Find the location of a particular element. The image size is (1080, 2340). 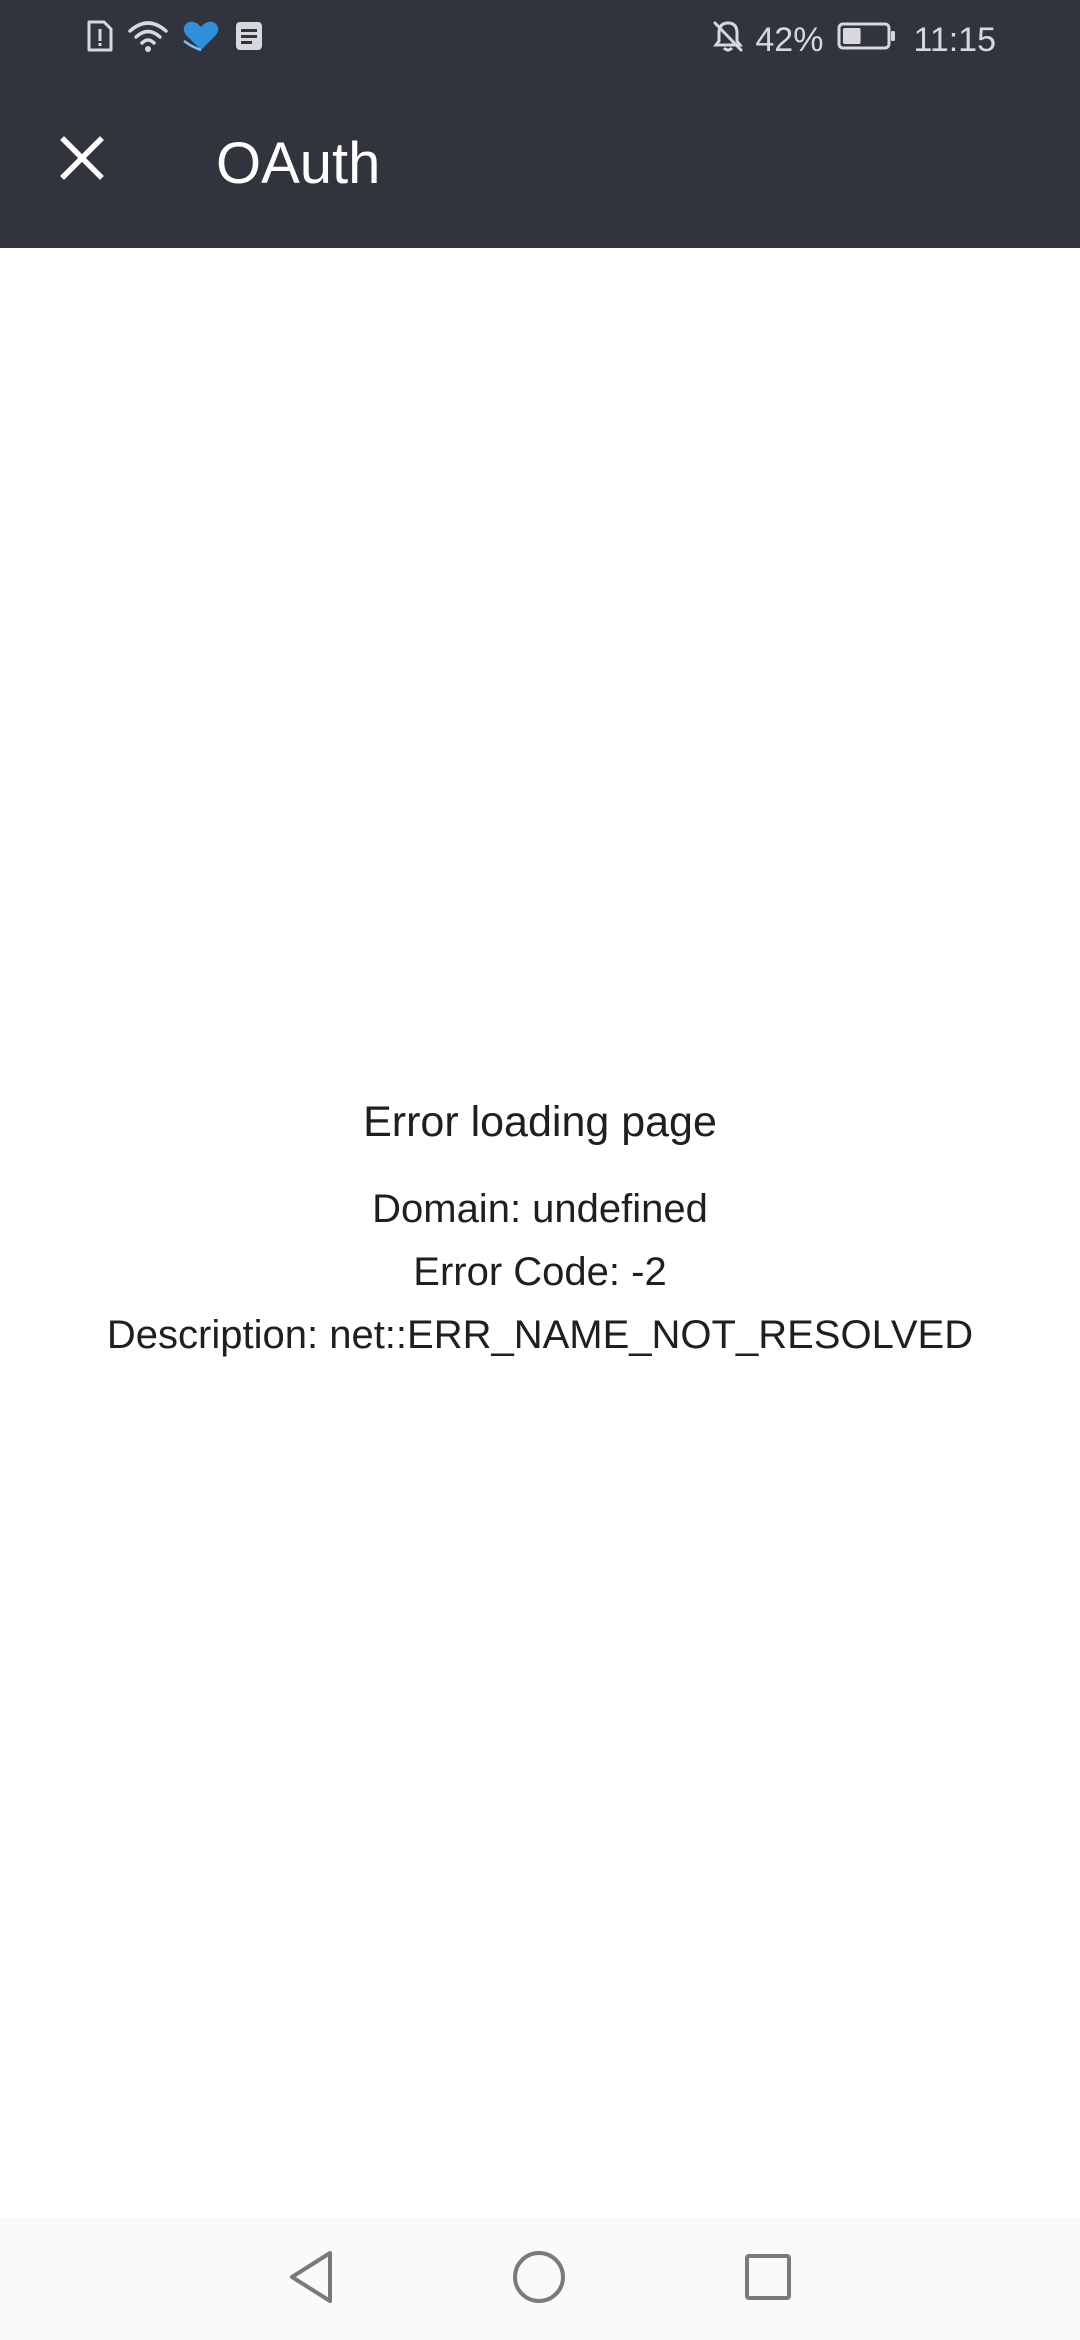

recents-square-icon is located at coordinates (768, 2279).